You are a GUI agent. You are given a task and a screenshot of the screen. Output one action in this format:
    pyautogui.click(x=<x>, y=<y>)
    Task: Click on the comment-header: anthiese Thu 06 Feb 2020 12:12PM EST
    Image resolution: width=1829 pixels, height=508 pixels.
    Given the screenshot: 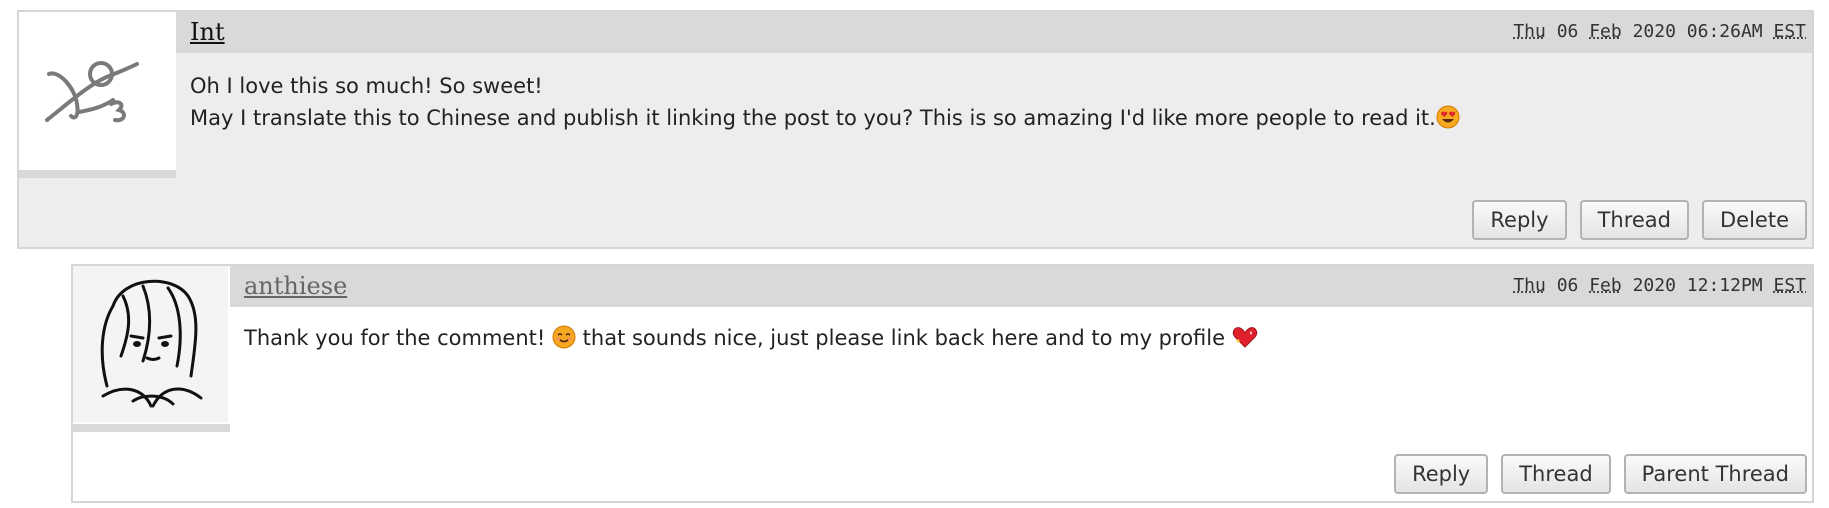 What is the action you would take?
    pyautogui.click(x=1021, y=286)
    